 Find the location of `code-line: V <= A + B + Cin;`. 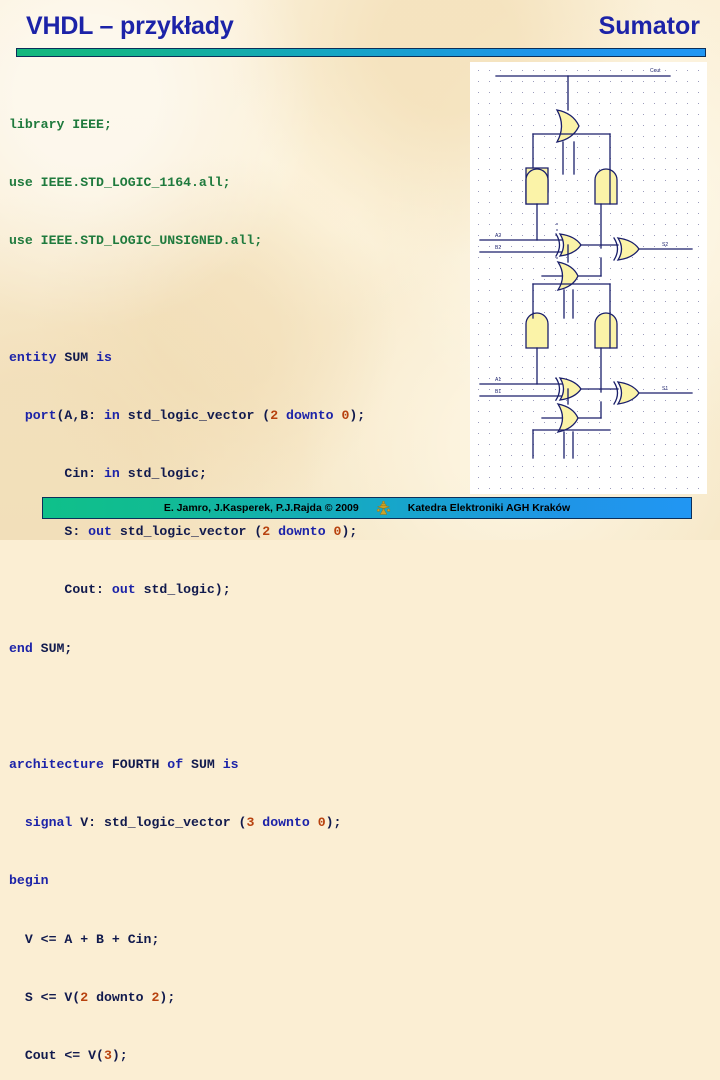

code-line: V <= A + B + Cin; is located at coordinates (92, 939).